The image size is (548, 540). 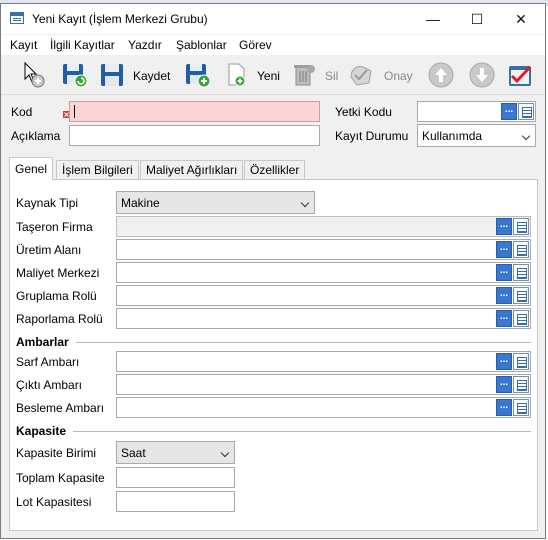 I want to click on kapasite-birimi-value: Saat, so click(x=133, y=453).